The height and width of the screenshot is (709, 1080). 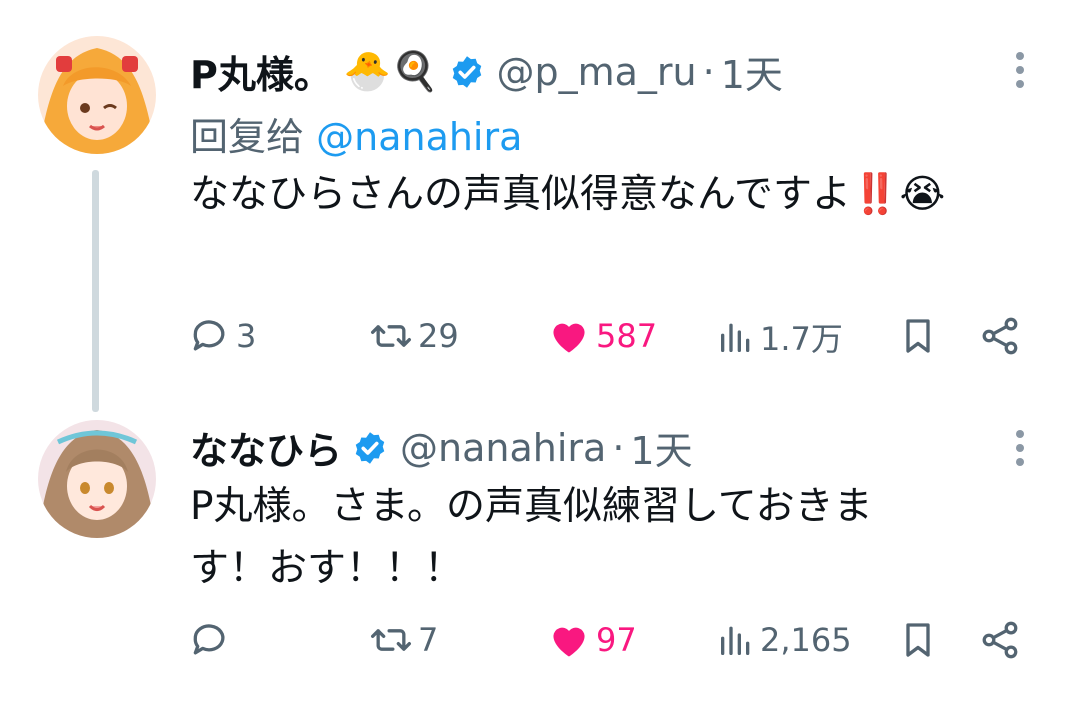 What do you see at coordinates (486, 71) in the screenshot?
I see `tweet-header: P丸様。 🐣🍳 @p_ma_ru · 1天` at bounding box center [486, 71].